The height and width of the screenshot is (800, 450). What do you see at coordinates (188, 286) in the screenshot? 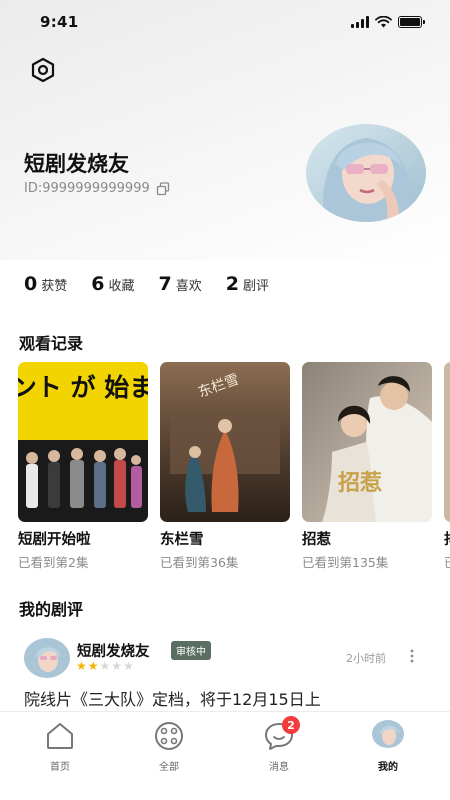
I see `stat-label: 喜欢` at bounding box center [188, 286].